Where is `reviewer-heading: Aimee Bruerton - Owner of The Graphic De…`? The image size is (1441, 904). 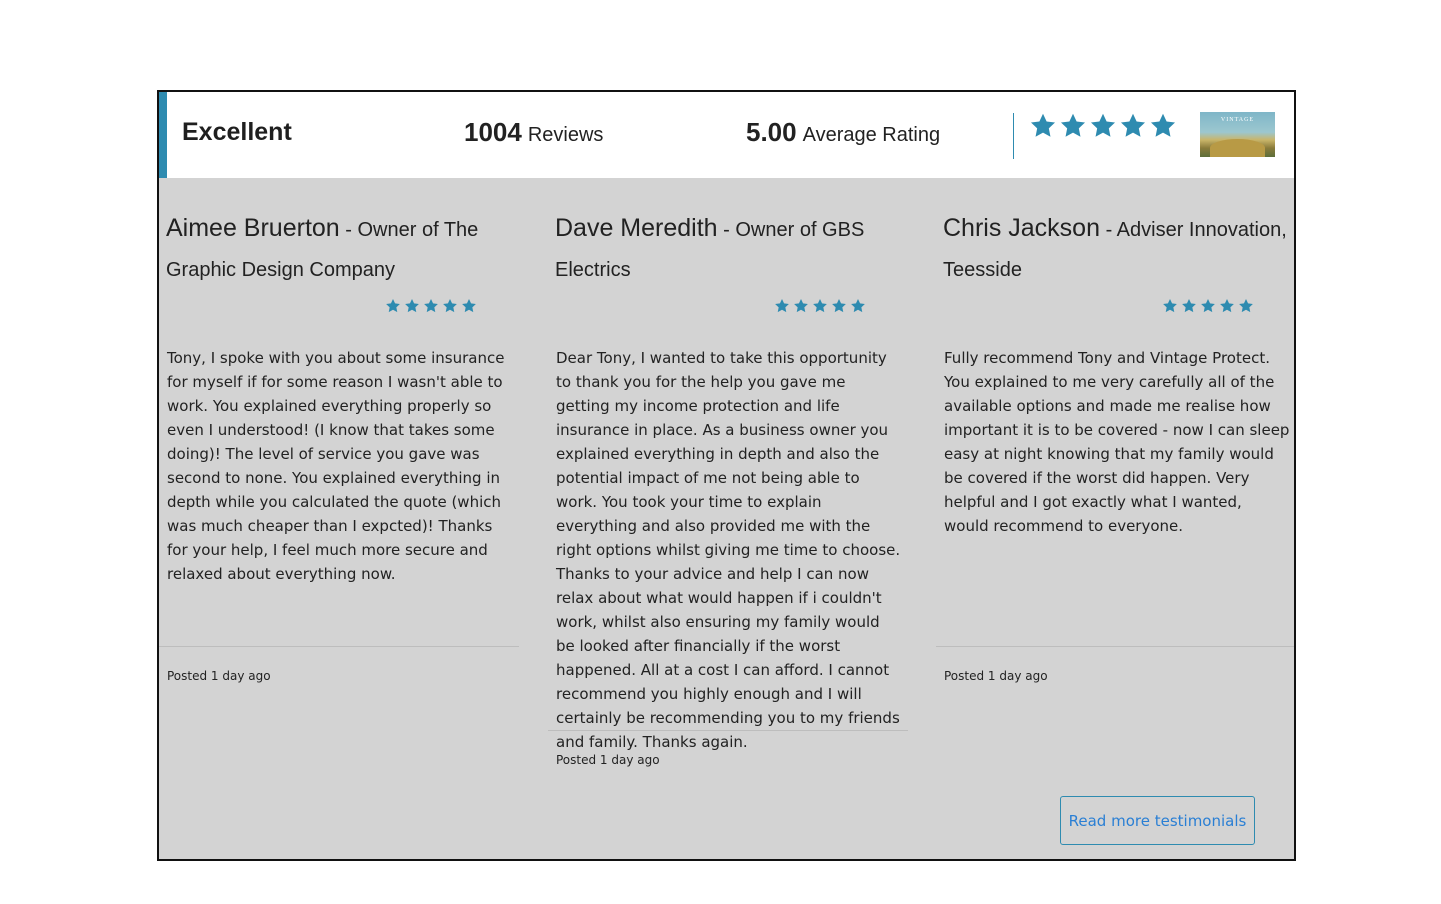 reviewer-heading: Aimee Bruerton - Owner of The Graphic De… is located at coordinates (339, 234).